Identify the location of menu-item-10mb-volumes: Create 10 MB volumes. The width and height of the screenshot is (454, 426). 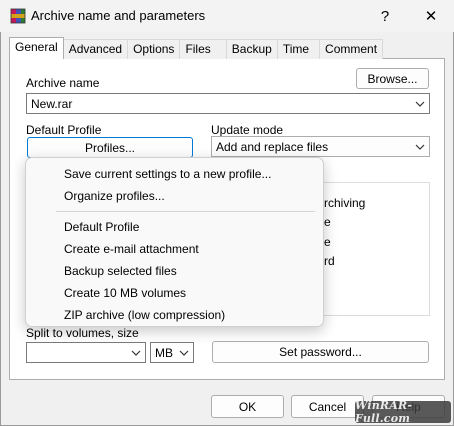
(125, 293).